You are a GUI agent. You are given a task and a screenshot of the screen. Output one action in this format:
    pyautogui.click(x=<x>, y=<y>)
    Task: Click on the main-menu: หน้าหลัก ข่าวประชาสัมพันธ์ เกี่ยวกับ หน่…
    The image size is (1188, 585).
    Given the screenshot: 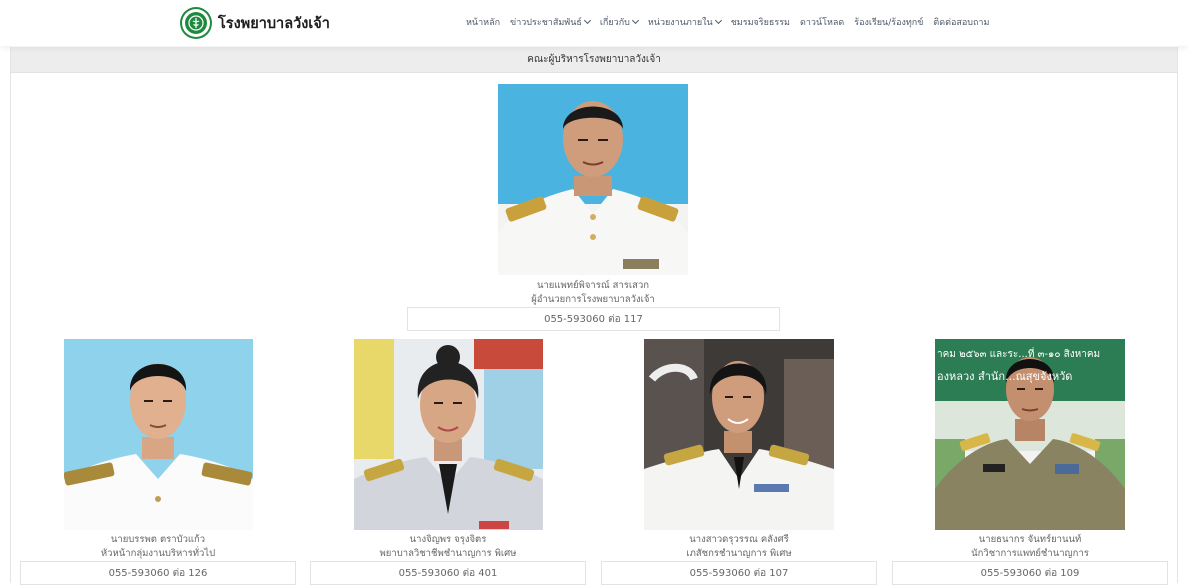 What is the action you would take?
    pyautogui.click(x=727, y=22)
    